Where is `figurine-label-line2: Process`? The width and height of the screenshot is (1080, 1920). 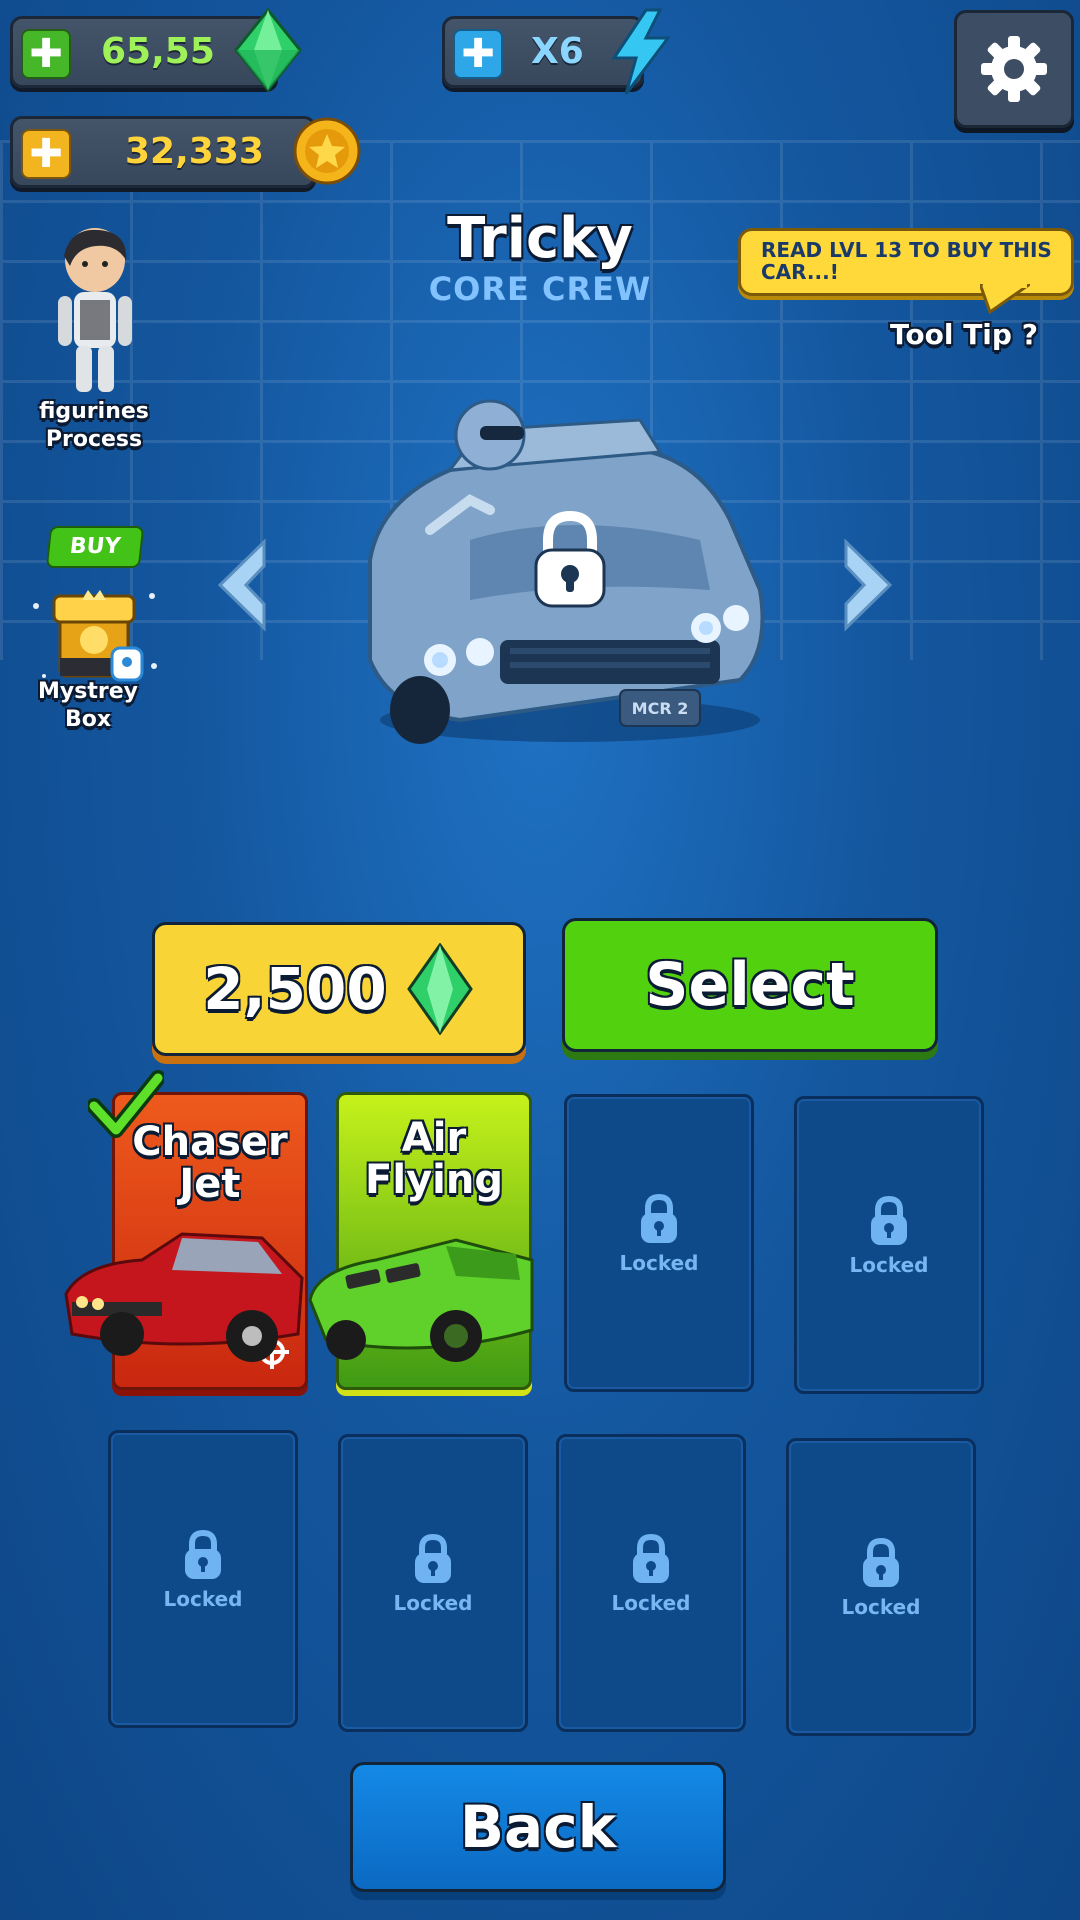 figurine-label-line2: Process is located at coordinates (94, 439).